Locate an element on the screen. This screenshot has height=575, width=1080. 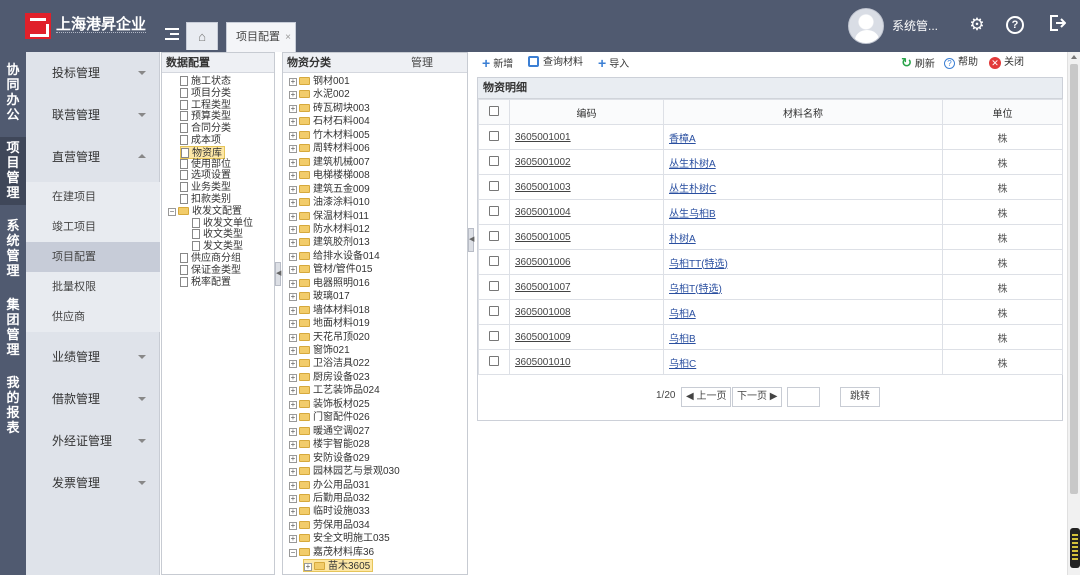
sidebar-item-invoice: 发票管理 is located at coordinates (93, 483).